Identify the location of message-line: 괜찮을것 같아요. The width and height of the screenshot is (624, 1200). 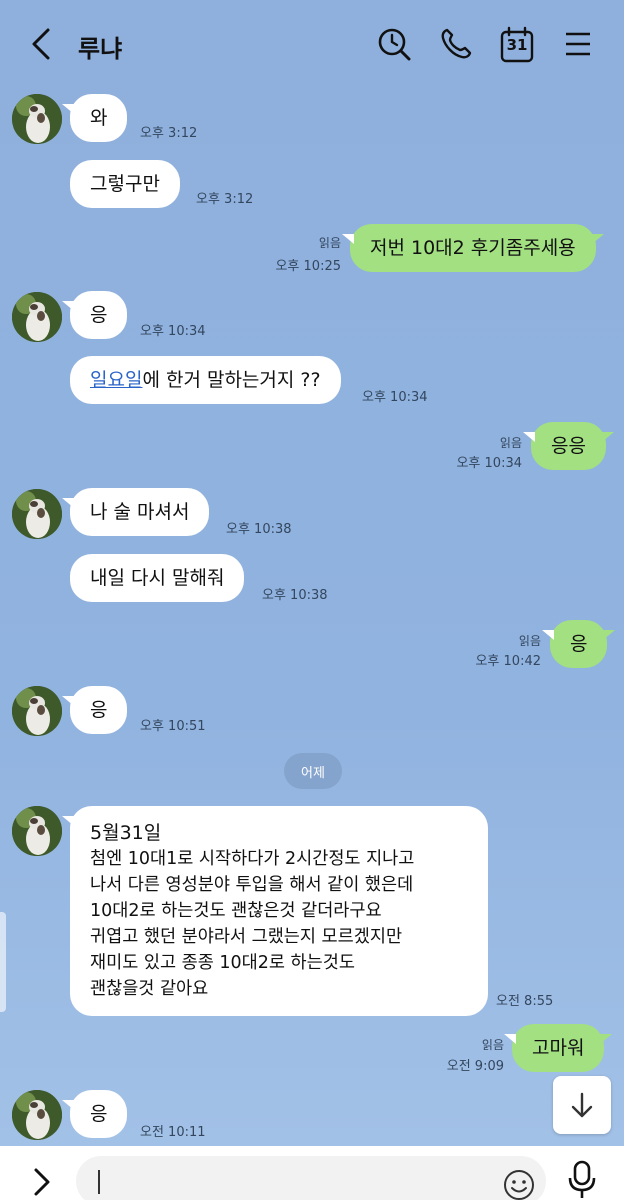
(149, 989).